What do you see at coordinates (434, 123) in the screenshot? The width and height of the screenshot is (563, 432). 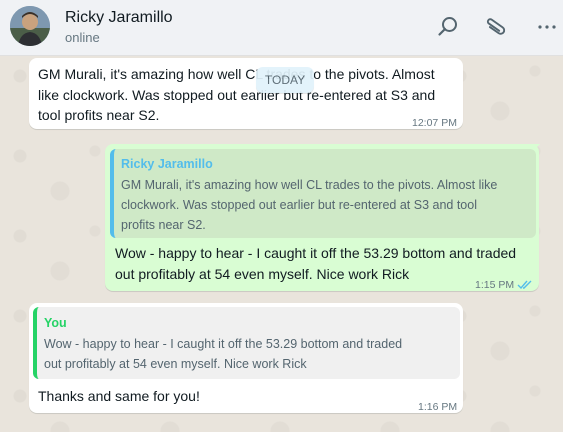 I see `message-time: 12:07 PM` at bounding box center [434, 123].